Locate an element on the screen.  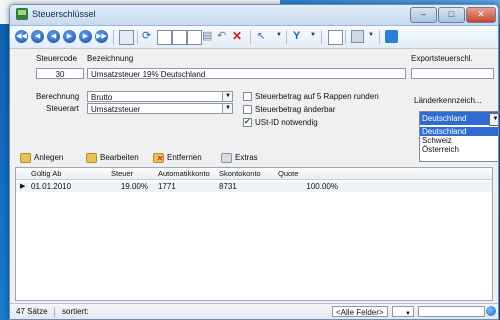
berechnung-value: Brutto is located at coordinates (102, 97).